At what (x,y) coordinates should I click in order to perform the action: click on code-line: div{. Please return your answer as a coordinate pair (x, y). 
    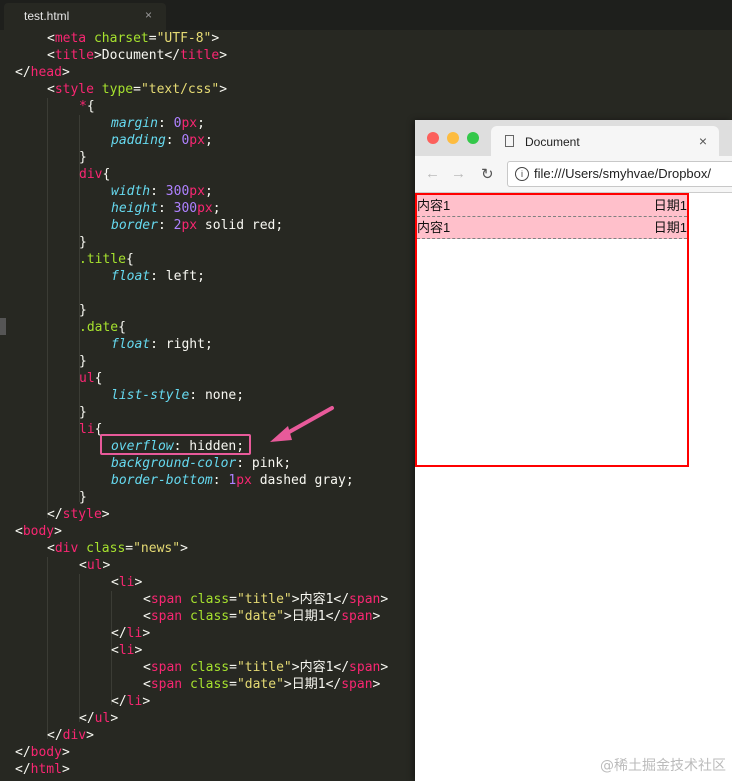
    Looking at the image, I should click on (95, 174).